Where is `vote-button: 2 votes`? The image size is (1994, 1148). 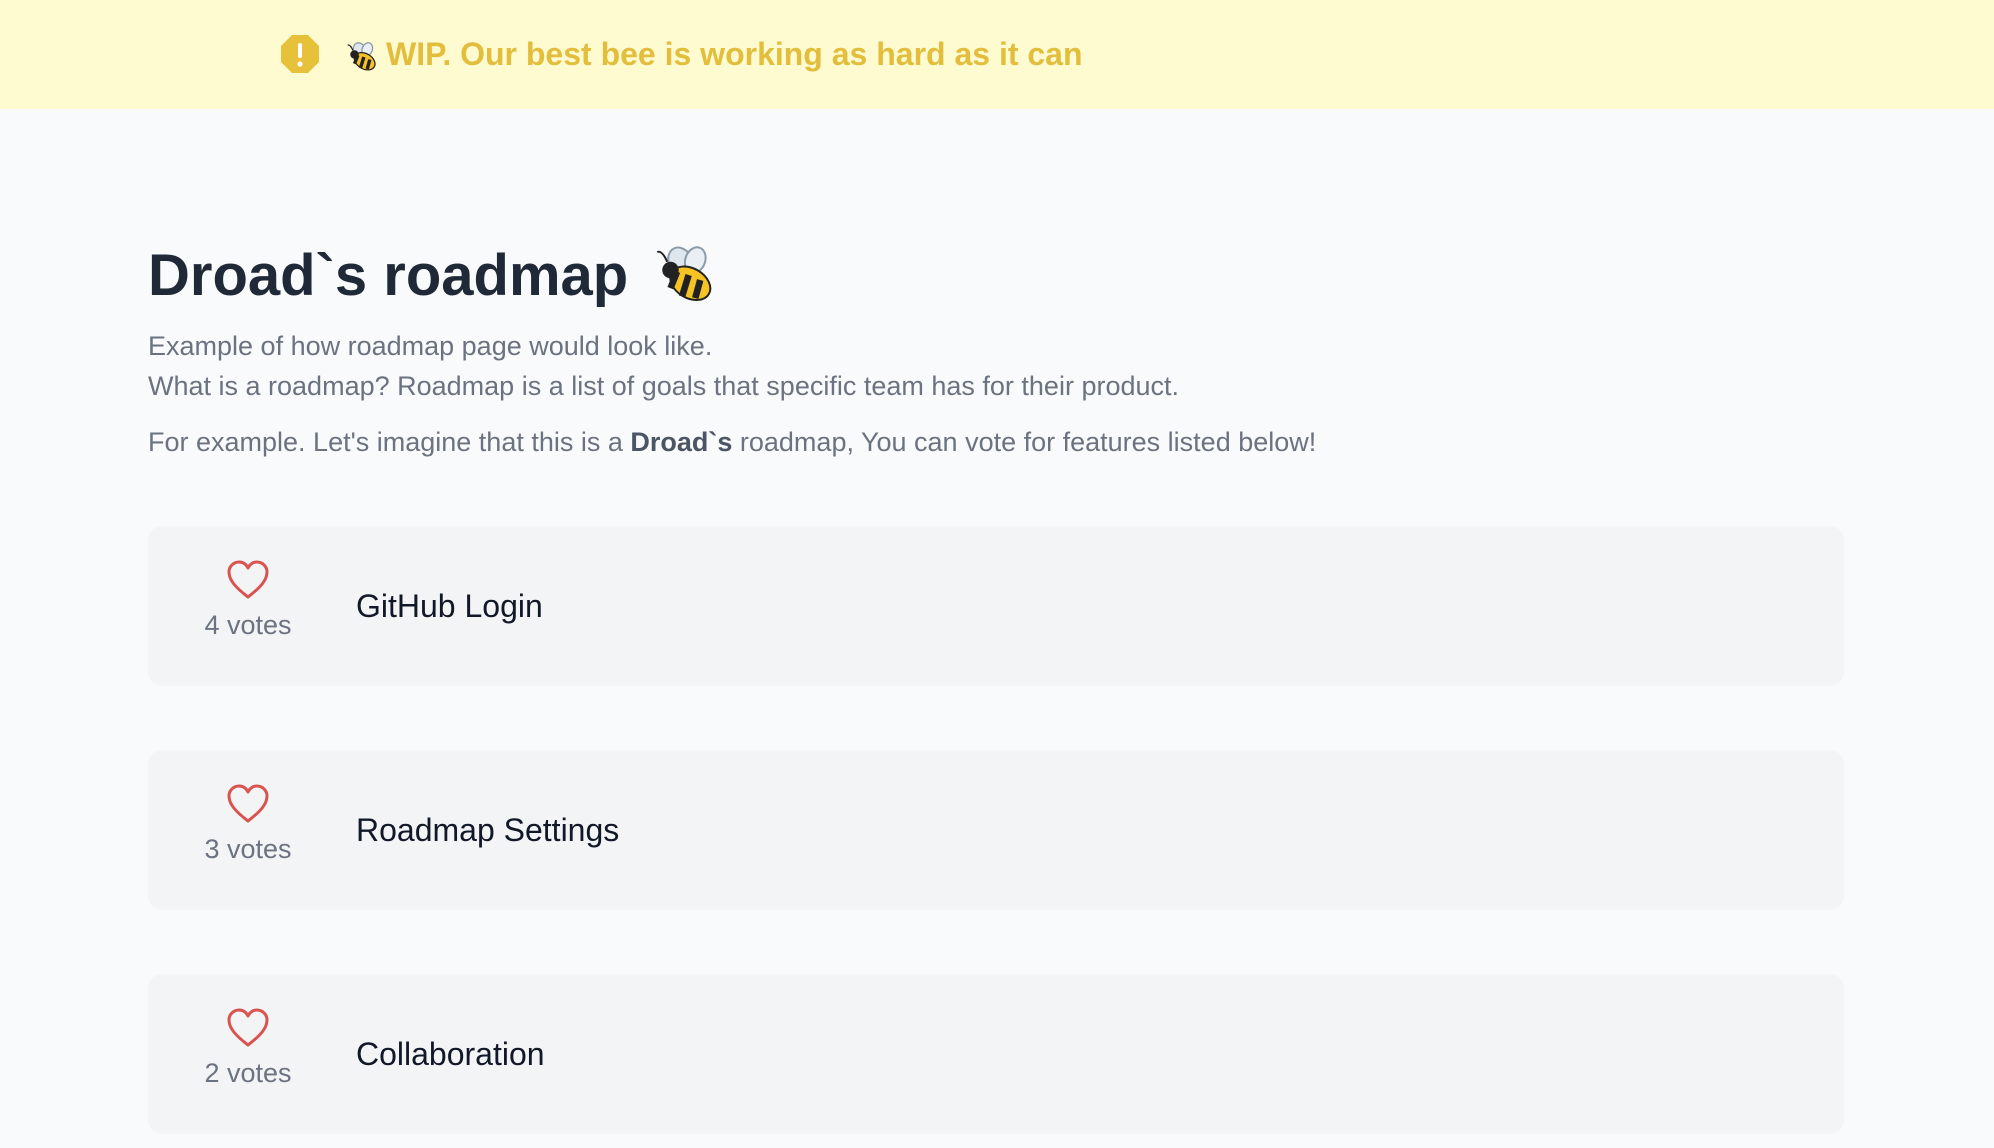 vote-button: 2 votes is located at coordinates (248, 1053).